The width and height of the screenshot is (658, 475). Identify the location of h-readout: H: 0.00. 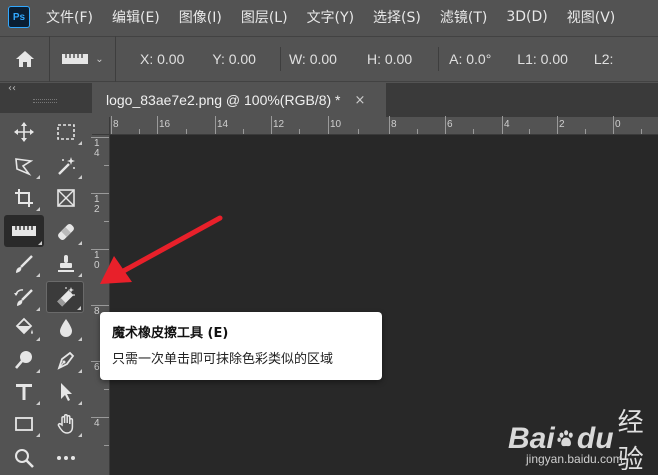
(389, 59).